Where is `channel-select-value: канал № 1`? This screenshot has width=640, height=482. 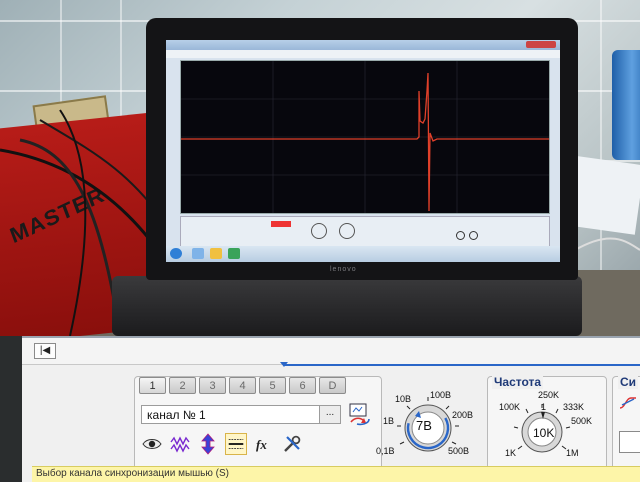 channel-select-value: канал № 1 is located at coordinates (176, 415).